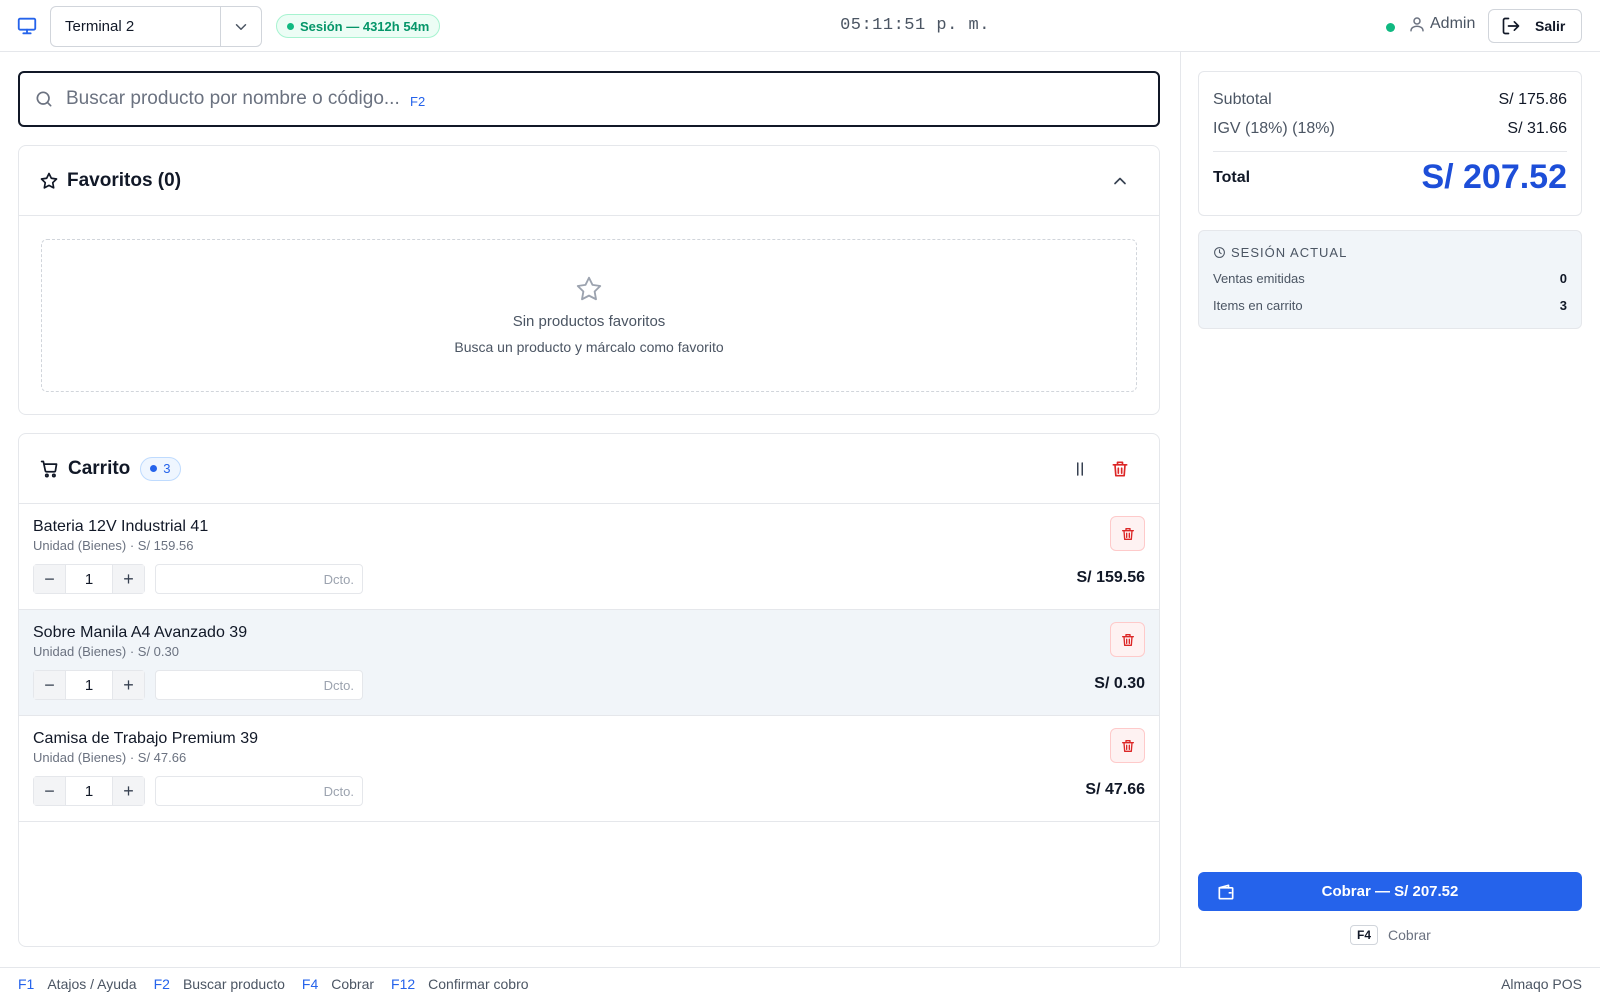 Image resolution: width=1600 pixels, height=1000 pixels. Describe the element at coordinates (589, 321) in the screenshot. I see `empty-title: Sin productos favoritos` at that location.